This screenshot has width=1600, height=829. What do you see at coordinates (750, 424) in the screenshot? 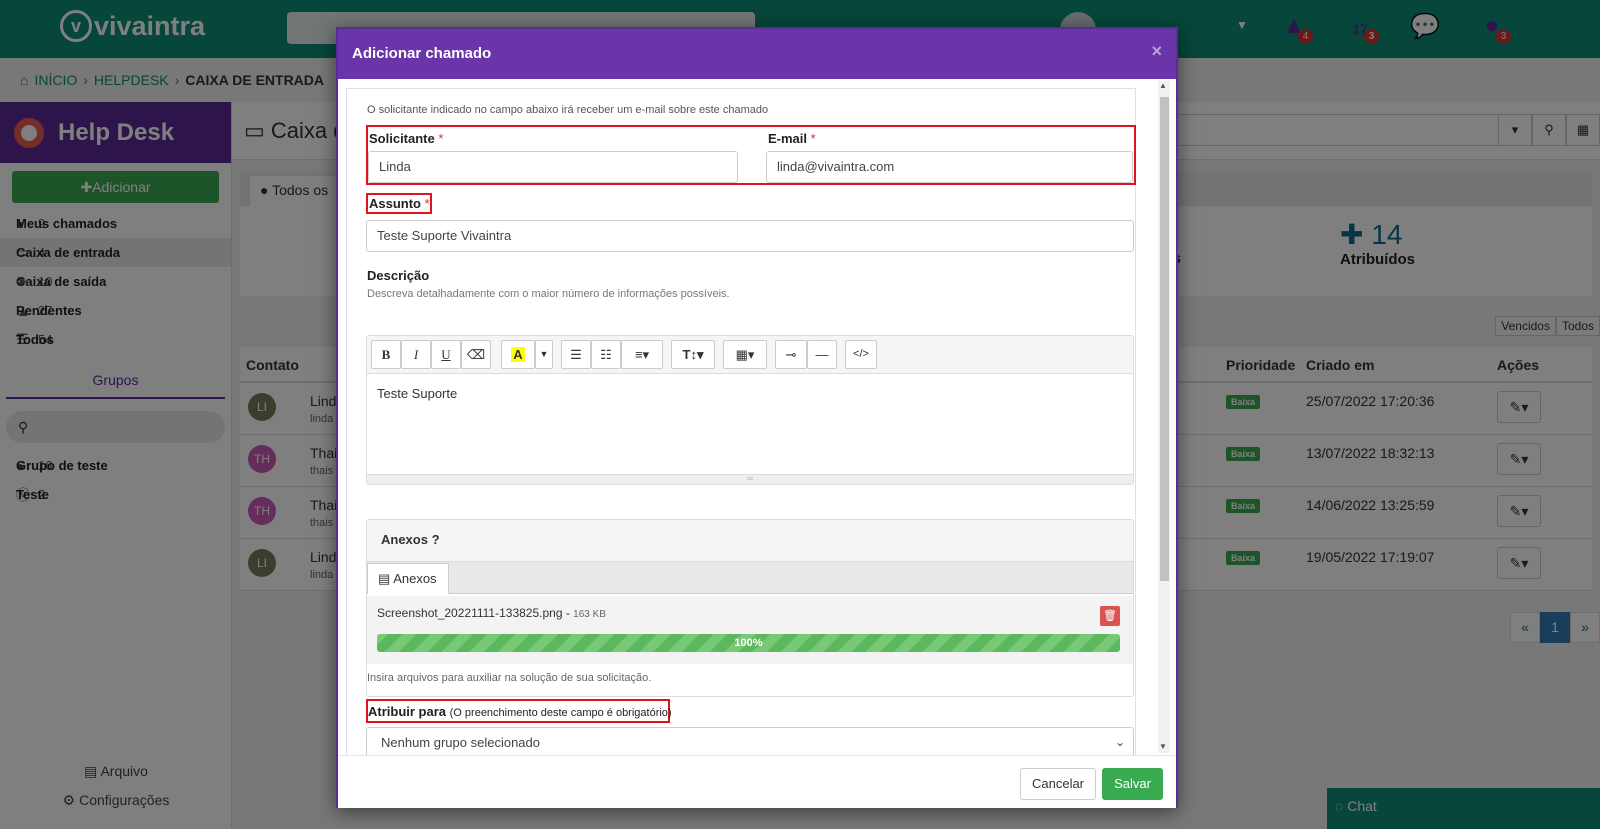
I see `description-text-area: Teste Suporte` at bounding box center [750, 424].